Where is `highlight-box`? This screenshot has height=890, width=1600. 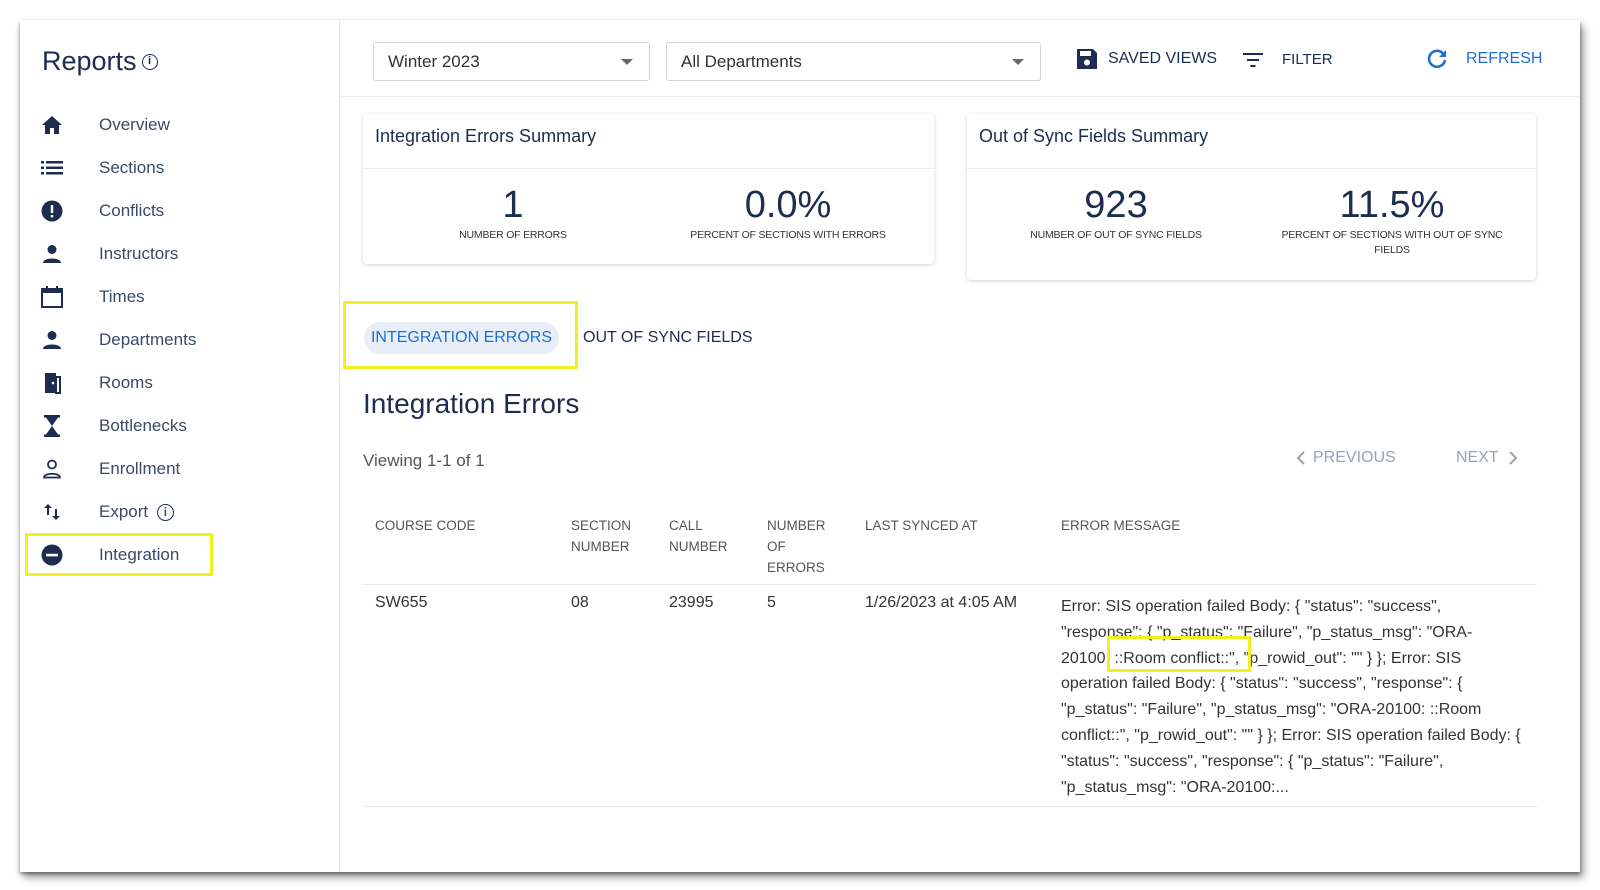
highlight-box is located at coordinates (1179, 654).